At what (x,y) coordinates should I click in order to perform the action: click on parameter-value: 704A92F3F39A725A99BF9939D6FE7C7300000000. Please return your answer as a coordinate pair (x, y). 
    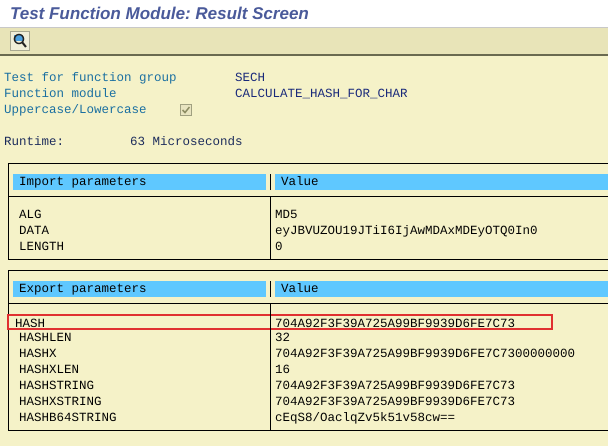
    Looking at the image, I should click on (425, 354).